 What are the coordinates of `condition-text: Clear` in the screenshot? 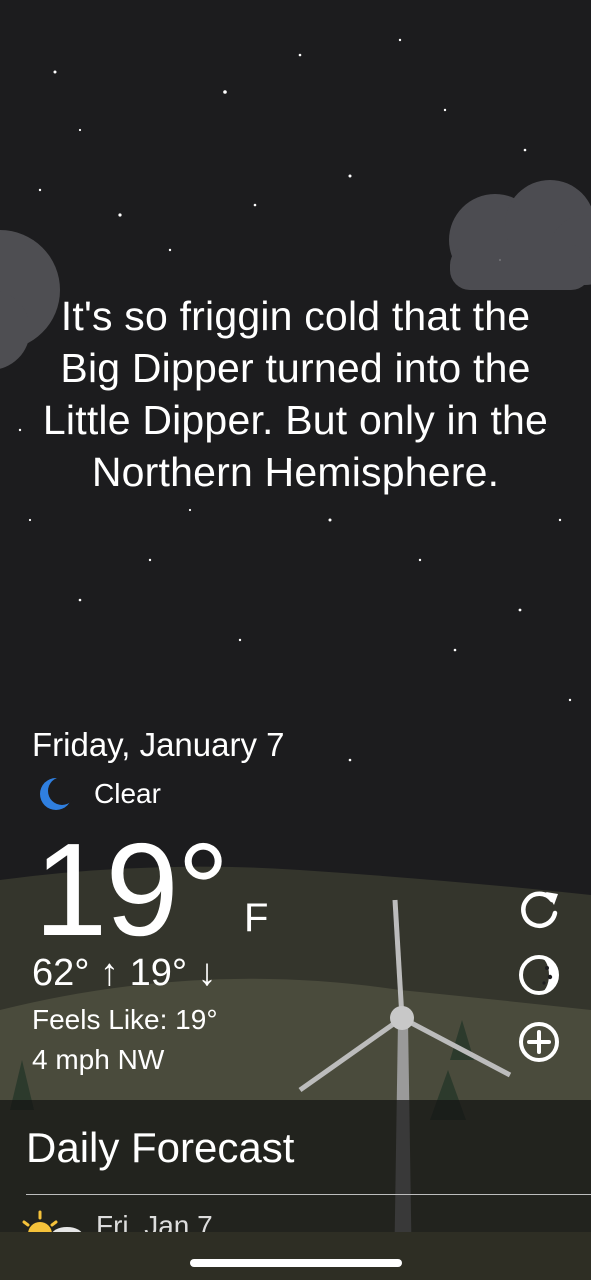 It's located at (127, 793).